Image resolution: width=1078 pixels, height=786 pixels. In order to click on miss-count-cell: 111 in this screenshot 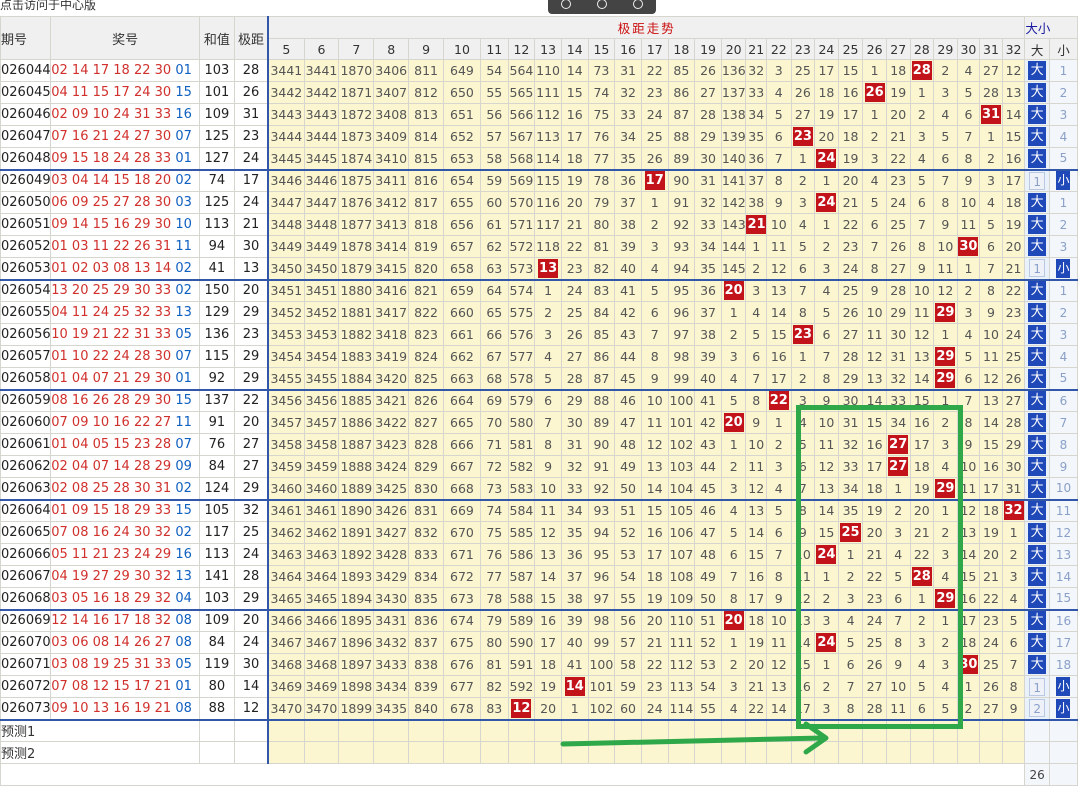, I will do `click(681, 642)`.